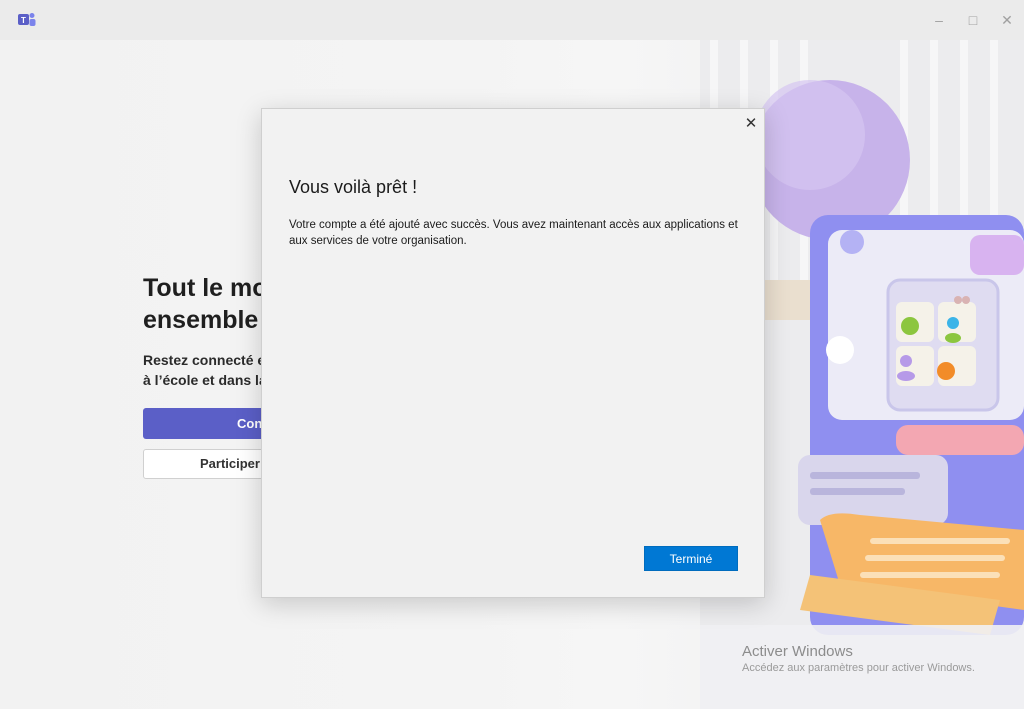 The height and width of the screenshot is (709, 1024). What do you see at coordinates (973, 20) in the screenshot?
I see `maximize-icon: □` at bounding box center [973, 20].